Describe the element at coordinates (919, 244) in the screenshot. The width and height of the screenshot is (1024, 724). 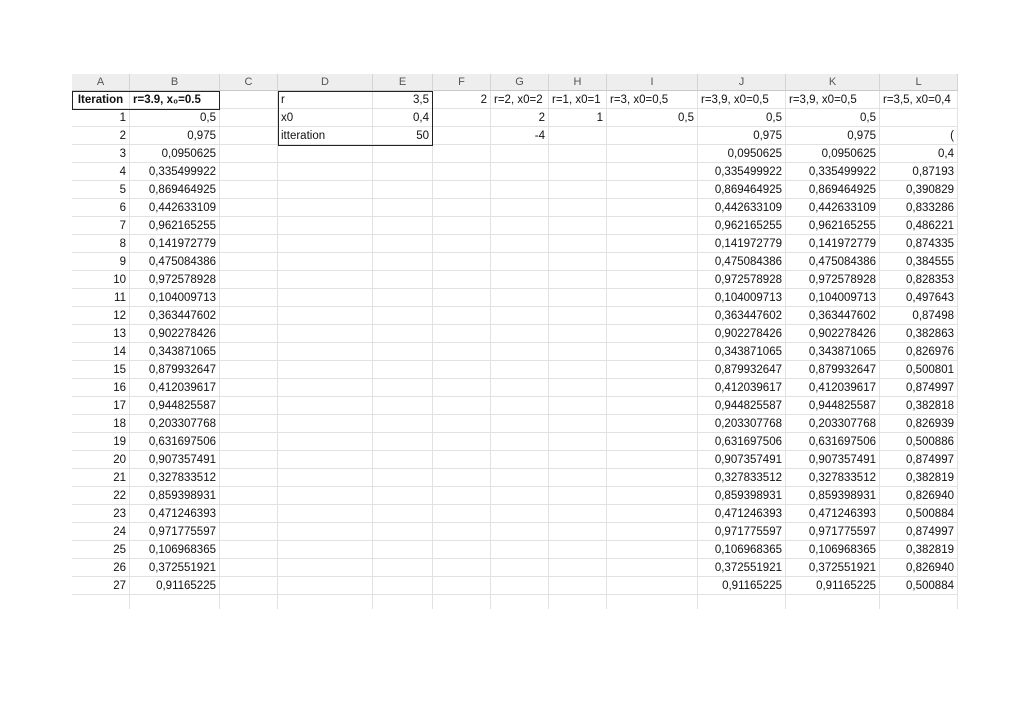
I see `data-cell-l: 0,874335` at that location.